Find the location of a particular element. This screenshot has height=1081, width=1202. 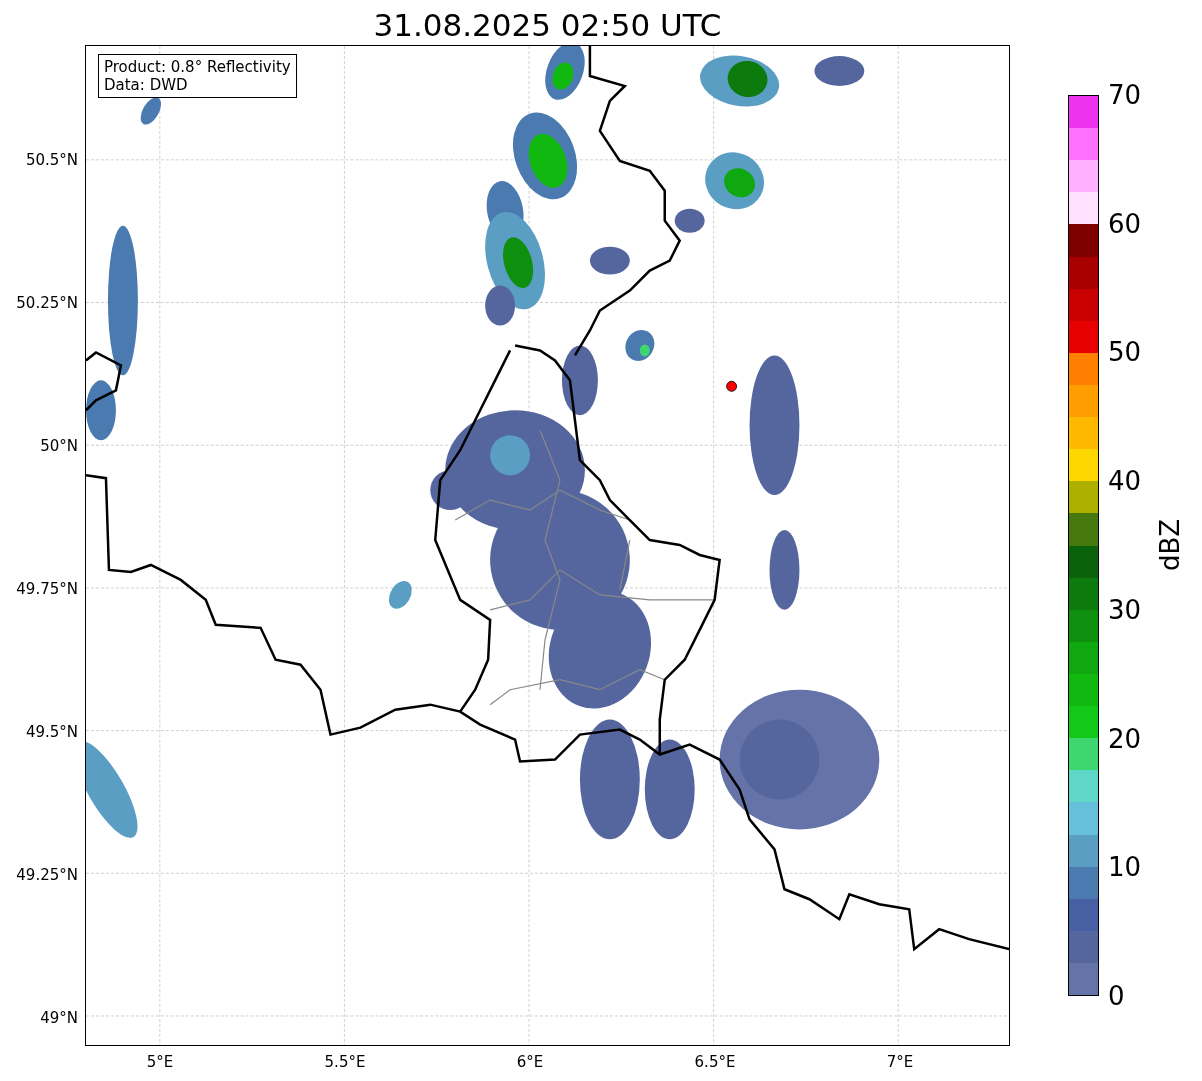

x-tick-label: 6.5°E is located at coordinates (715, 1062).